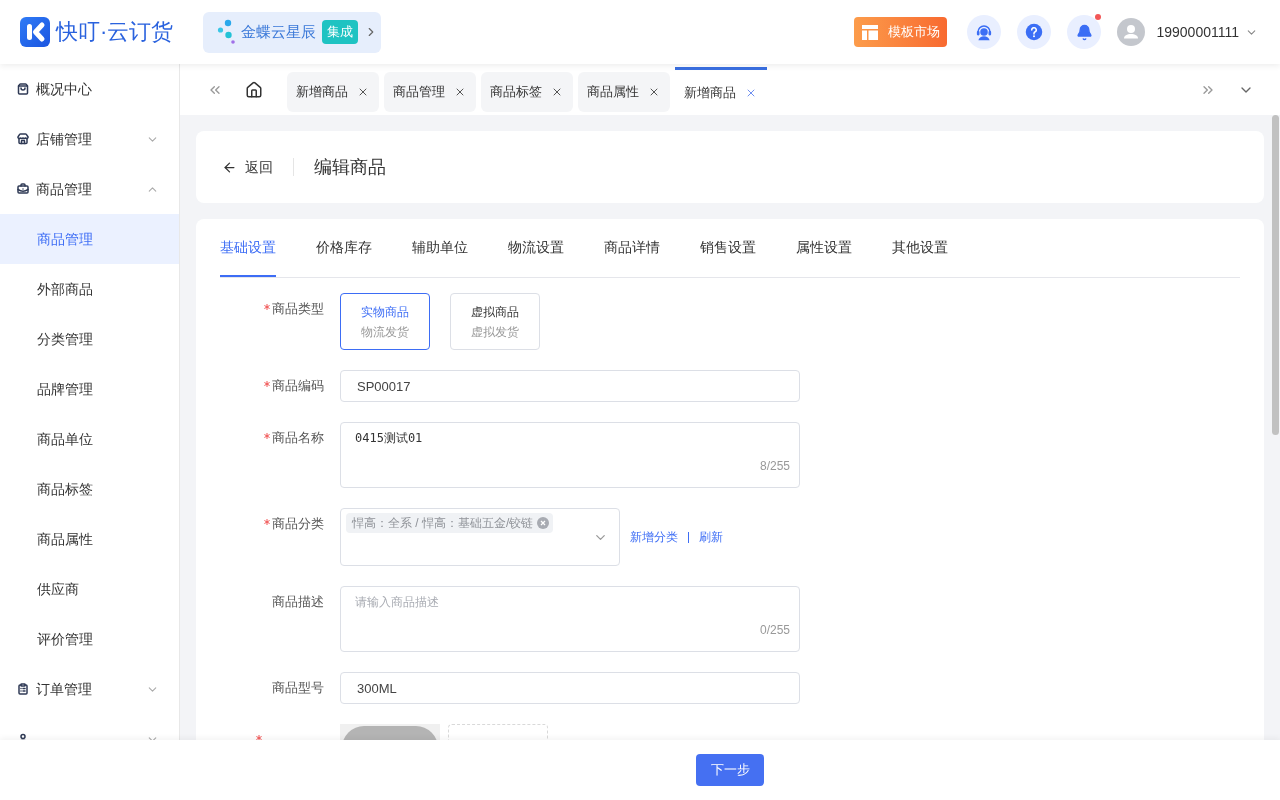  Describe the element at coordinates (344, 248) in the screenshot. I see `form-tab: 价格库存` at that location.